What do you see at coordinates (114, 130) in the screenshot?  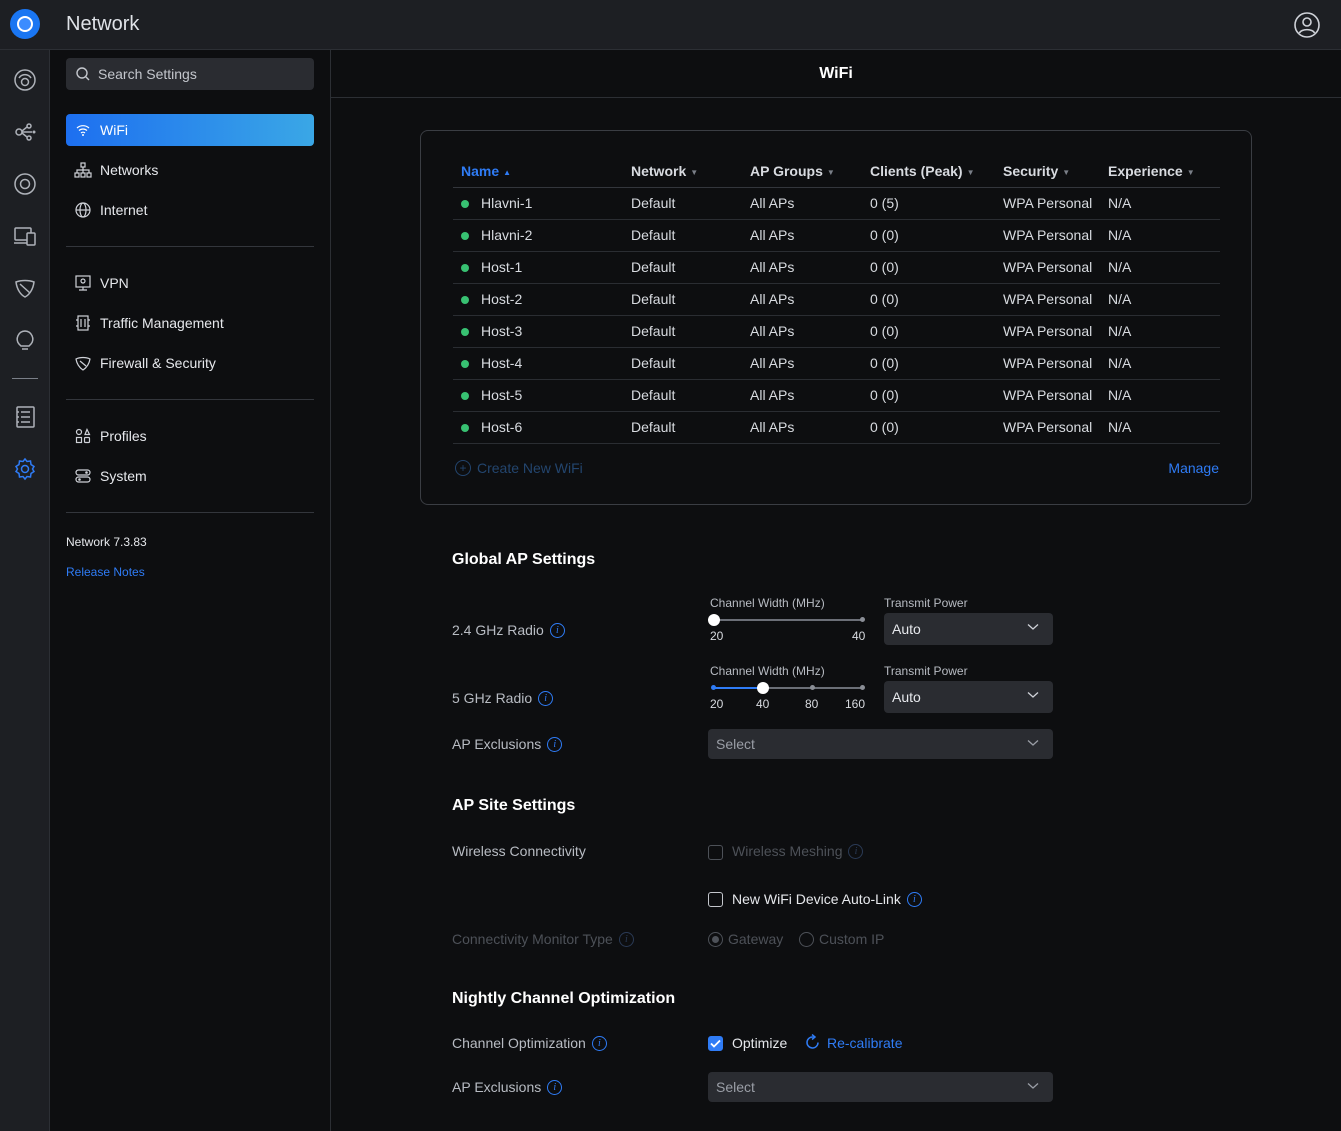 I see `sidebar-item-label: WiFi` at bounding box center [114, 130].